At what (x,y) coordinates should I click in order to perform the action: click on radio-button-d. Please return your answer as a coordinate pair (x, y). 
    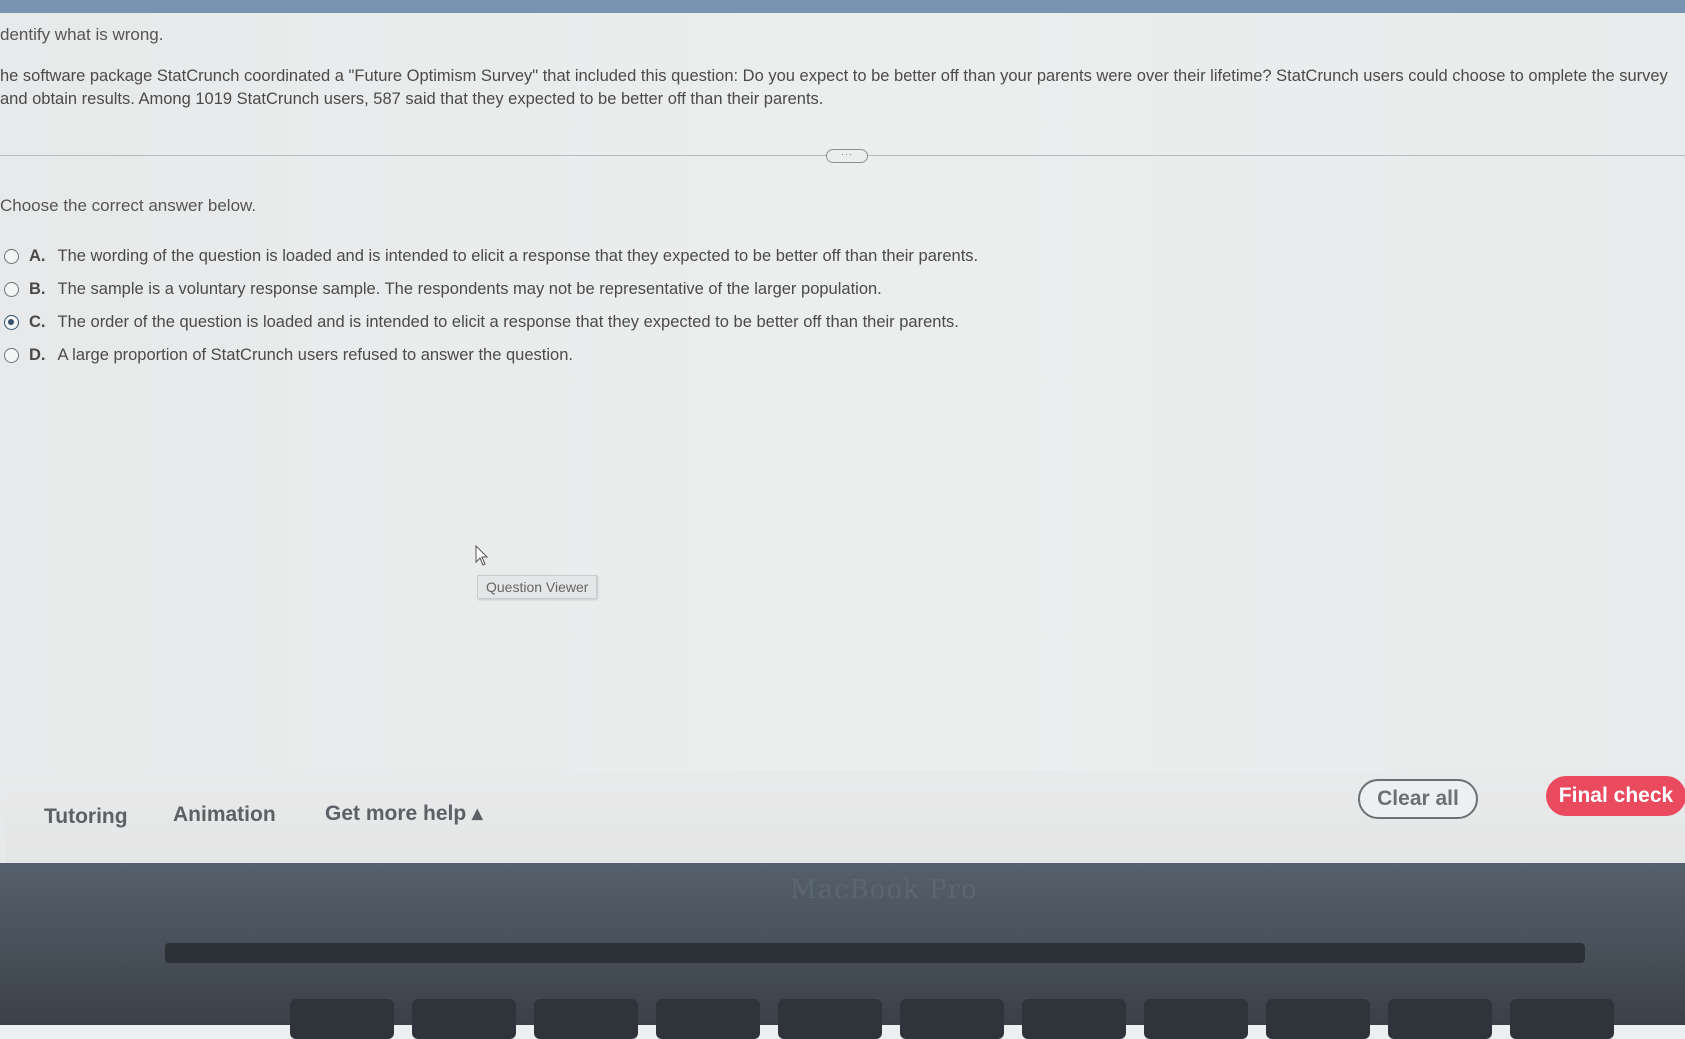
    Looking at the image, I should click on (11, 355).